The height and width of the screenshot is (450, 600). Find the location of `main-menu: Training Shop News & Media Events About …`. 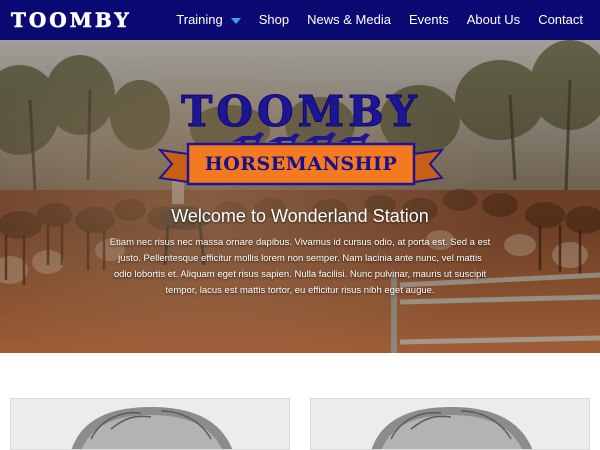

main-menu: Training Shop News & Media Events About … is located at coordinates (383, 20).